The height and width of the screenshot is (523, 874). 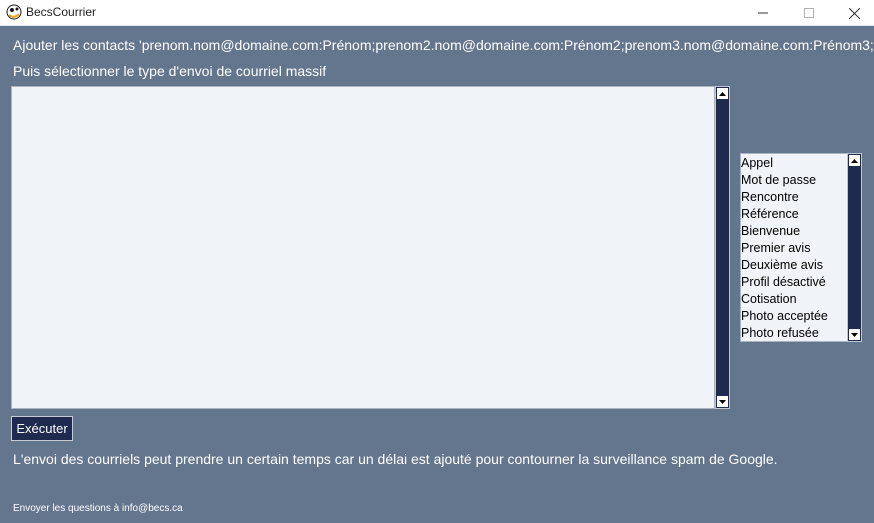 I want to click on title-bar: BecsCourrier, so click(x=437, y=13).